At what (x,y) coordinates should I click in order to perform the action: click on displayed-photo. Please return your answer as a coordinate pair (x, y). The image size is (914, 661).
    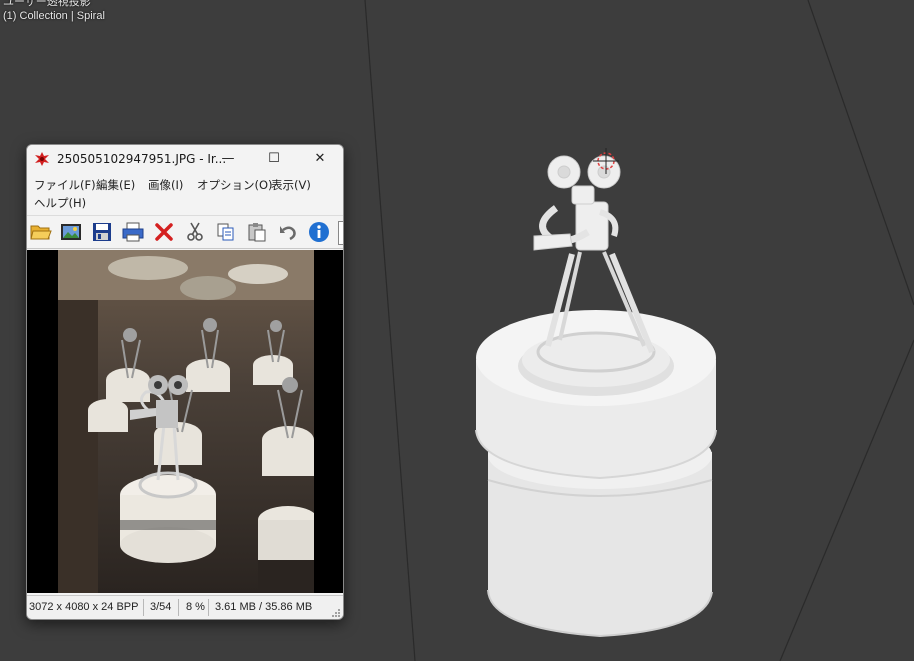
    Looking at the image, I should click on (186, 421).